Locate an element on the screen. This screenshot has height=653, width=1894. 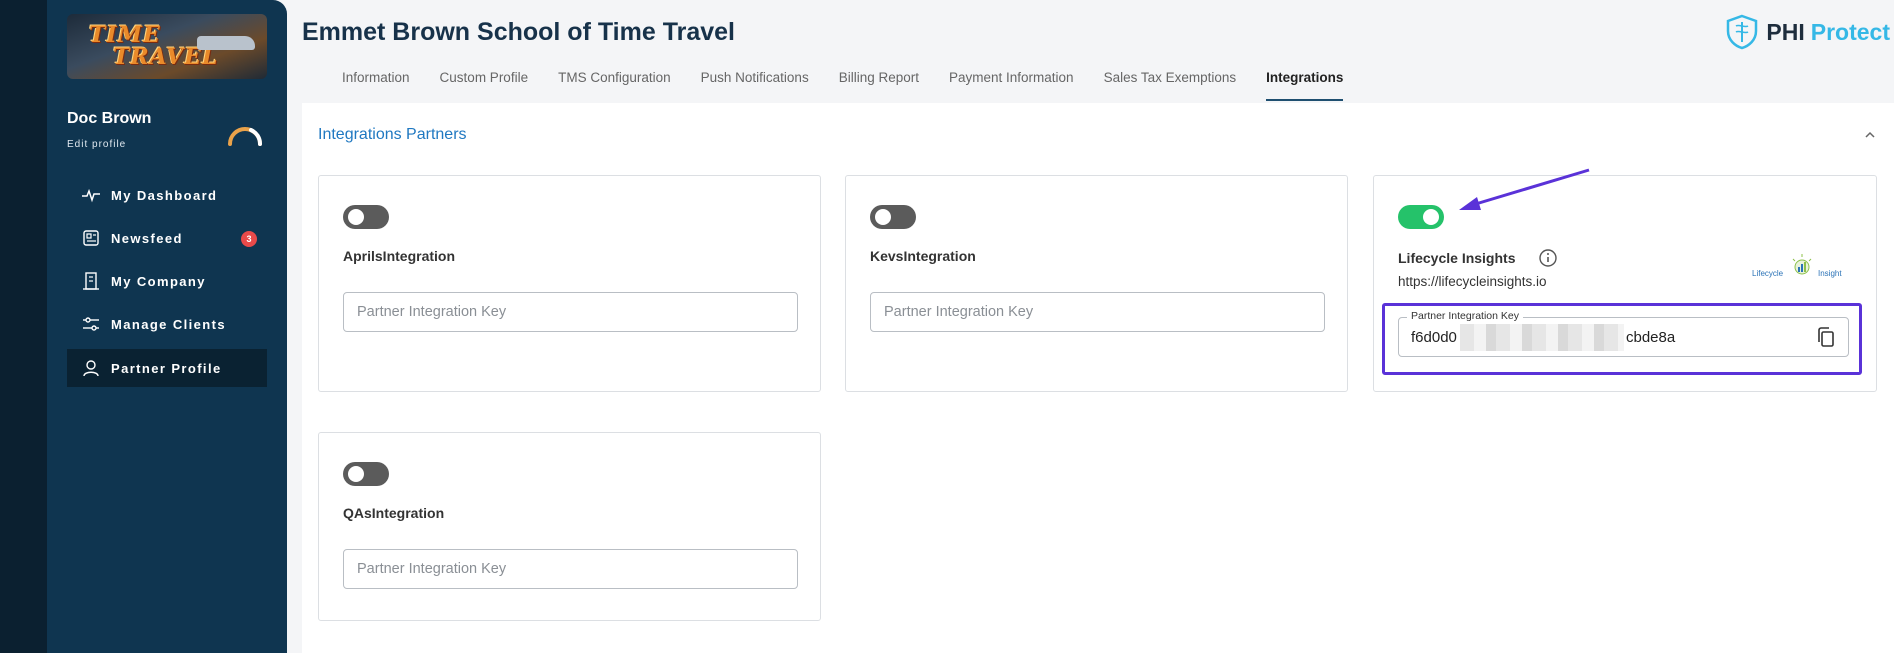
lifecycle-insights-logo: Lifecycle Insights is located at coordinates (1797, 266).